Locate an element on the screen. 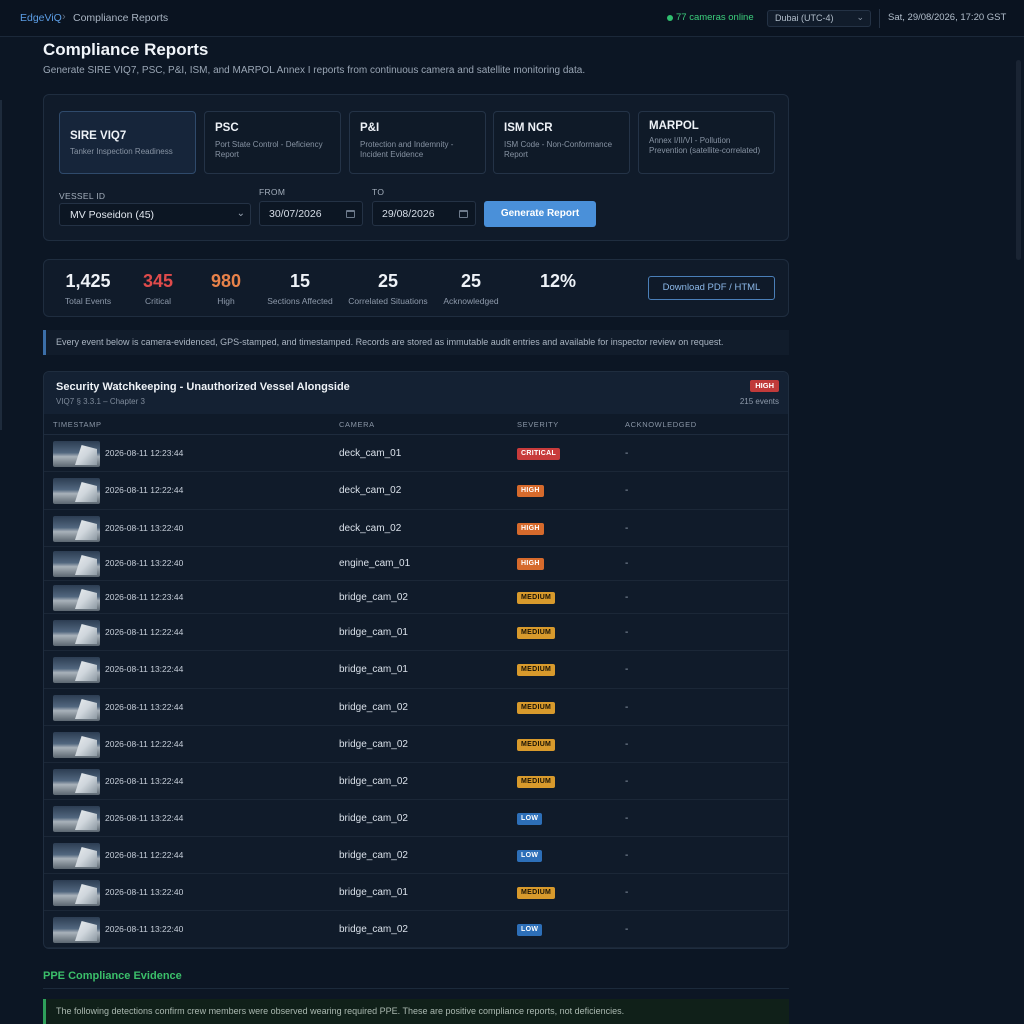  breadcrumb-app-link: EdgeViQ is located at coordinates (41, 18).